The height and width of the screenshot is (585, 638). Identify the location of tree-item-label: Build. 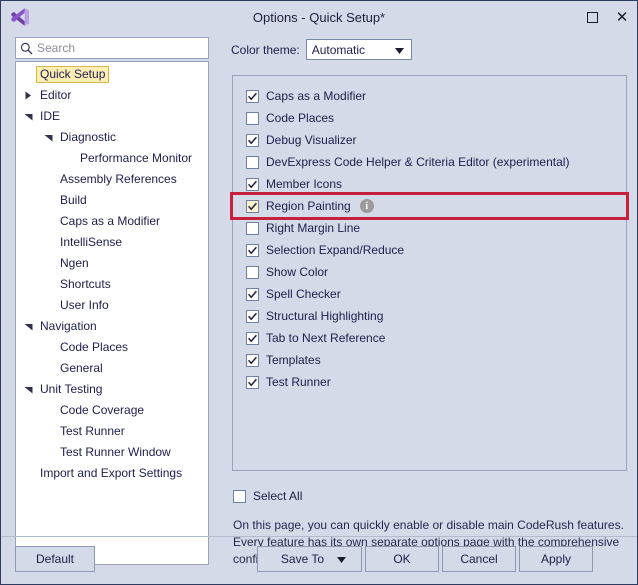
(73, 200).